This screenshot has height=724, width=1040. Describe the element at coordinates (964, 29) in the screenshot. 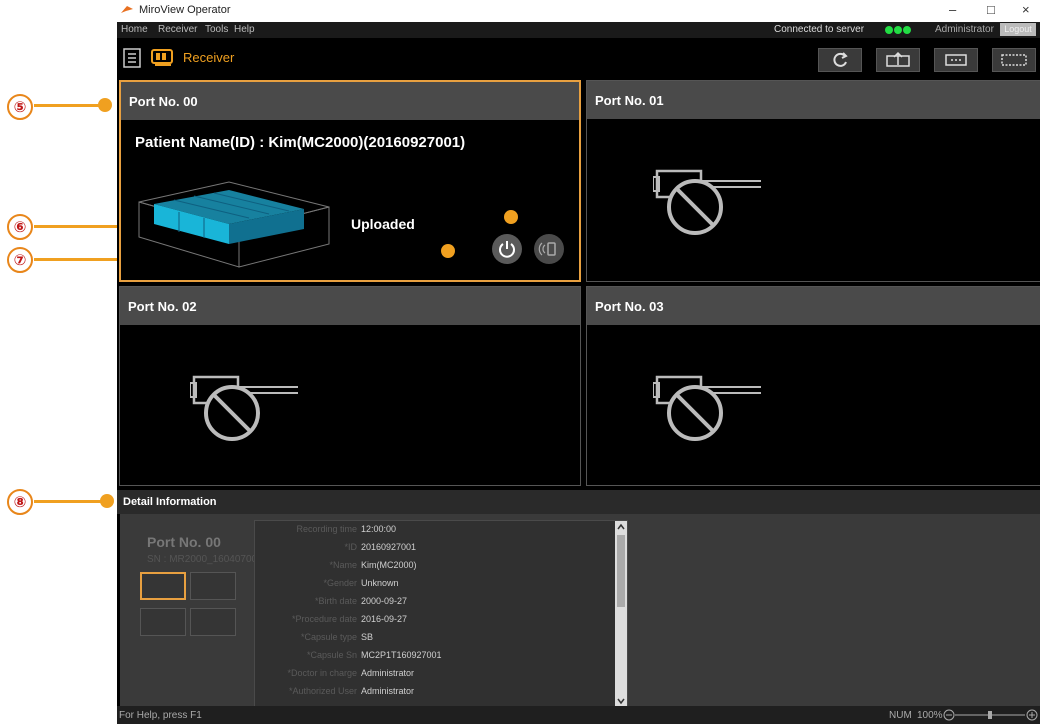

I see `user-name: Administrator` at that location.